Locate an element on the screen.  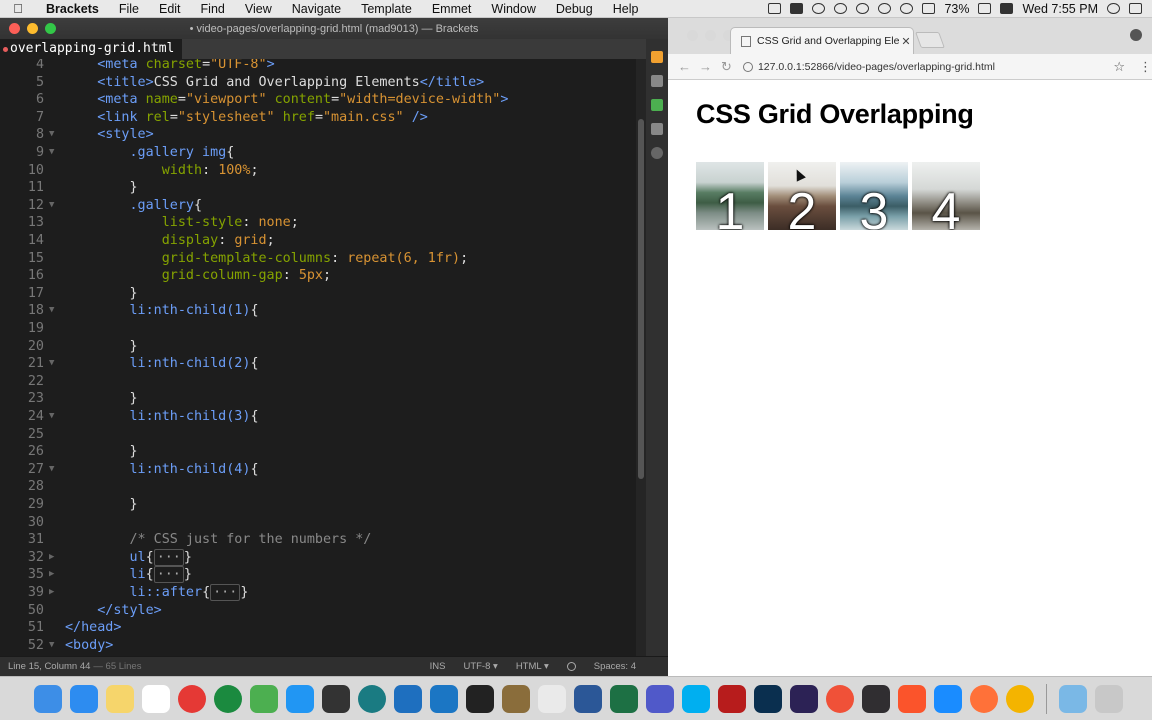
fold-toggle-icon: ▶ is located at coordinates (54, 558).